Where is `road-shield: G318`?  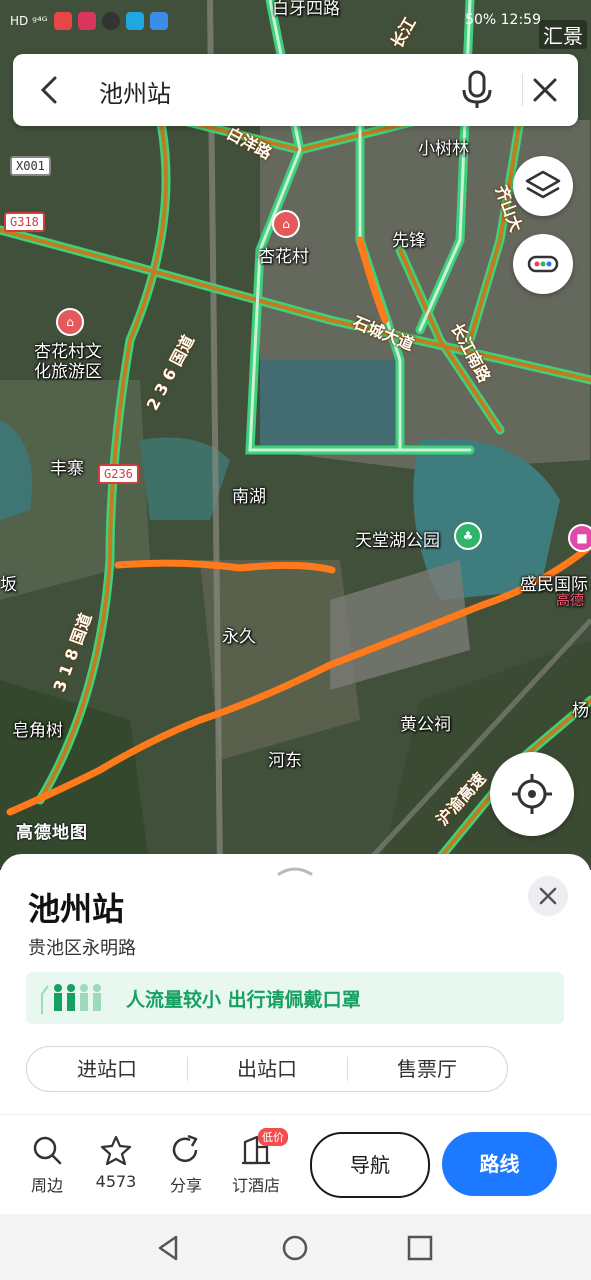
road-shield: G318 is located at coordinates (24, 222).